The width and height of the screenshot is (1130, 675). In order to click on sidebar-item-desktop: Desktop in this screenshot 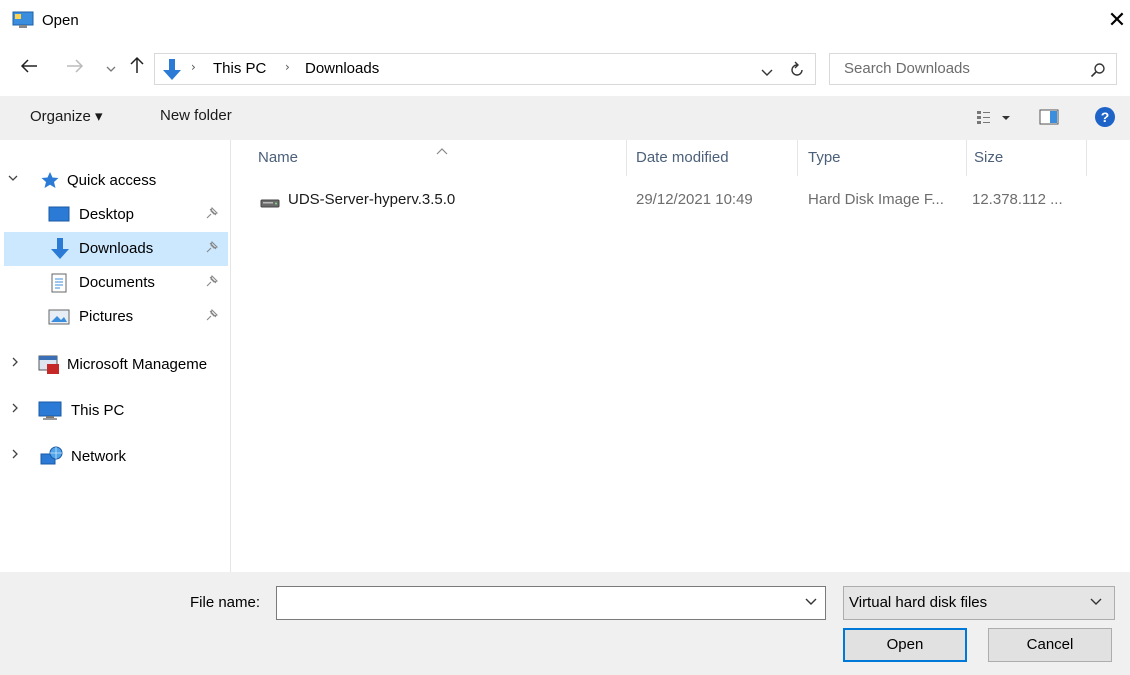, I will do `click(116, 215)`.